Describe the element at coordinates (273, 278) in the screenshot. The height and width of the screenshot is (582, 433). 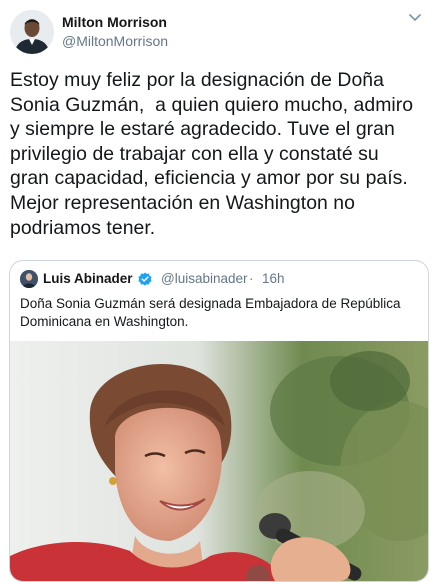
I see `quoted-tweet-time: 16h` at that location.